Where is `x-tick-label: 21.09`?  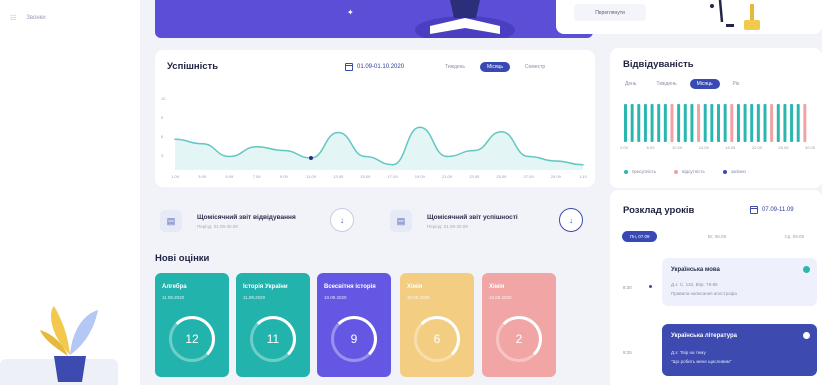 x-tick-label: 21.09 is located at coordinates (447, 176).